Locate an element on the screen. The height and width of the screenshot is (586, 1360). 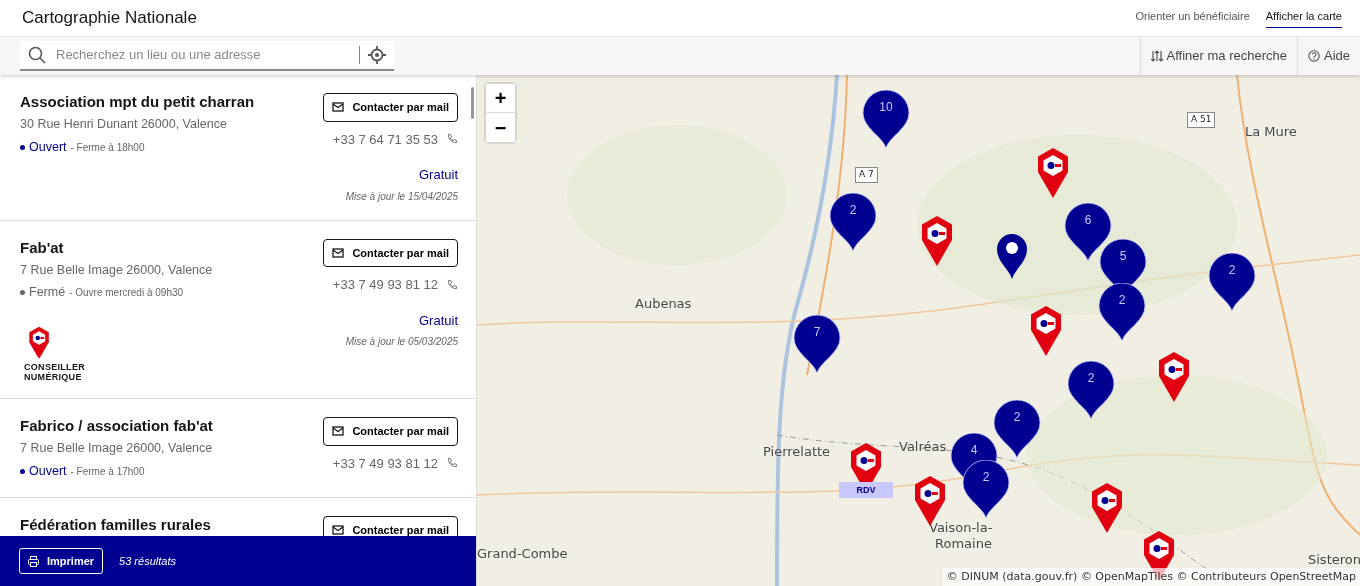
place-name: Association mpt du petit charran is located at coordinates (137, 102).